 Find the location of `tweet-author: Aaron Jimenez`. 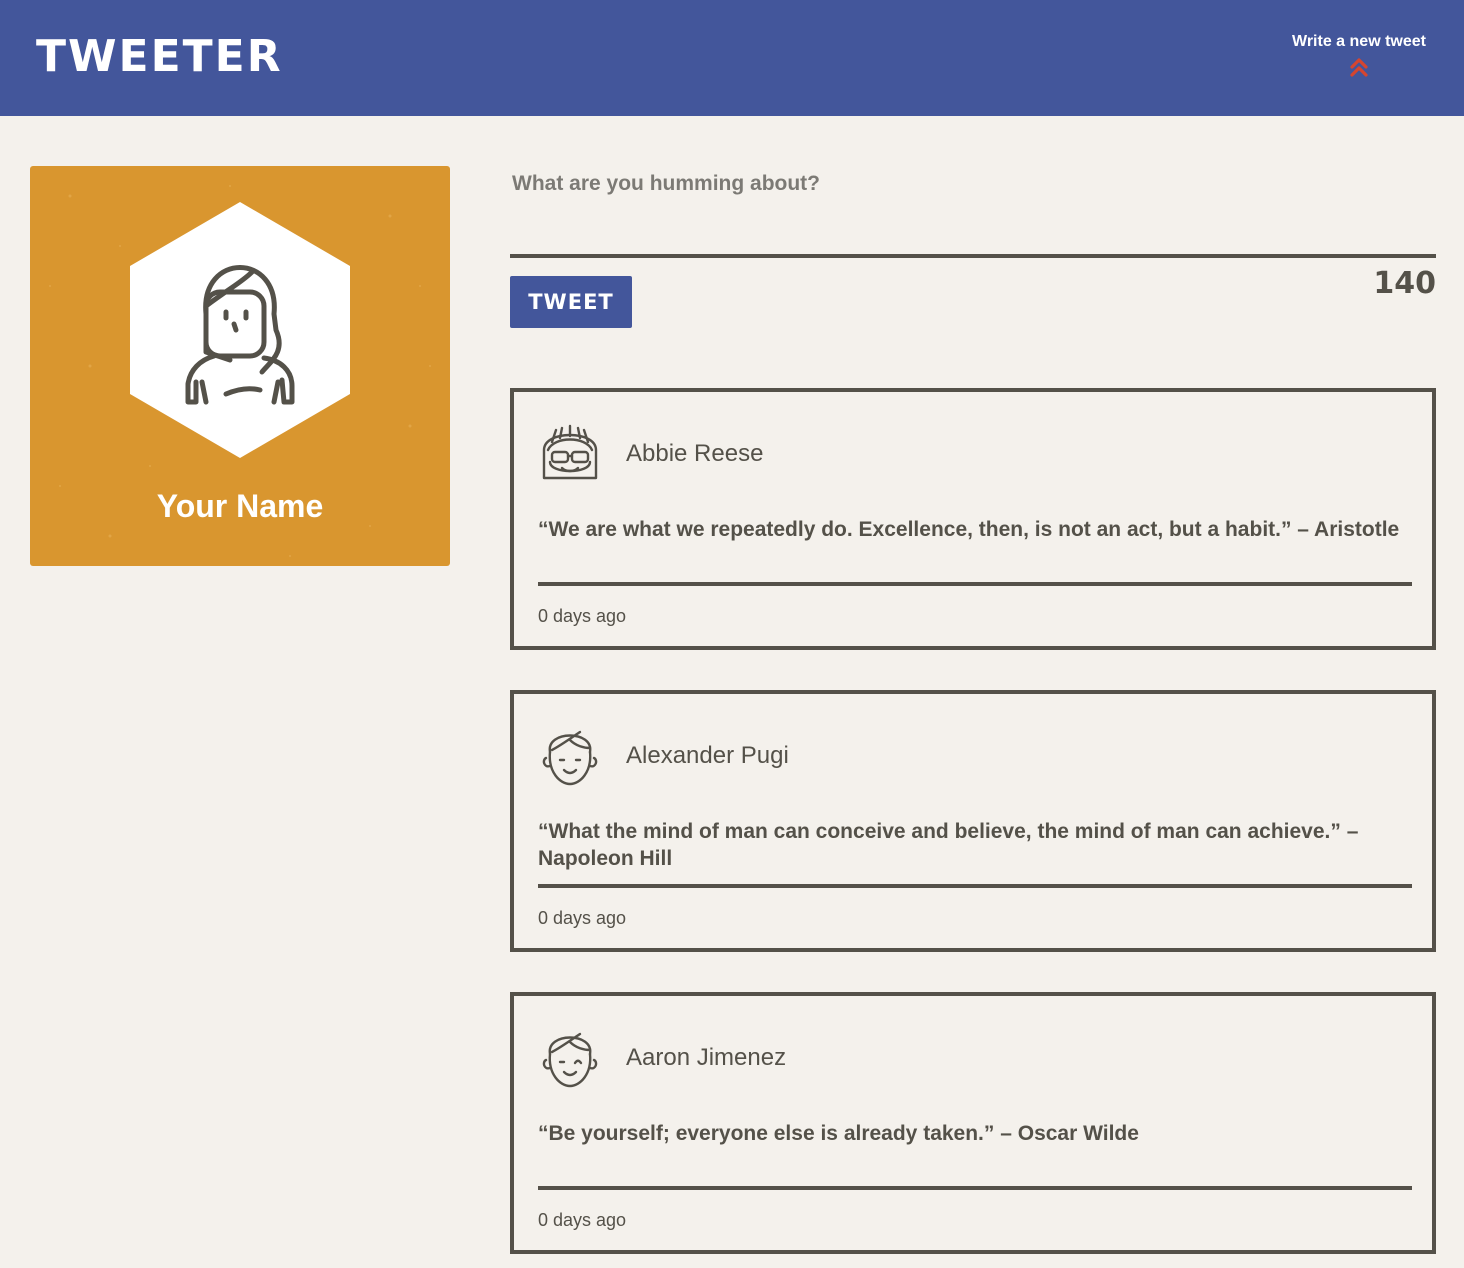

tweet-author: Aaron Jimenez is located at coordinates (706, 1057).